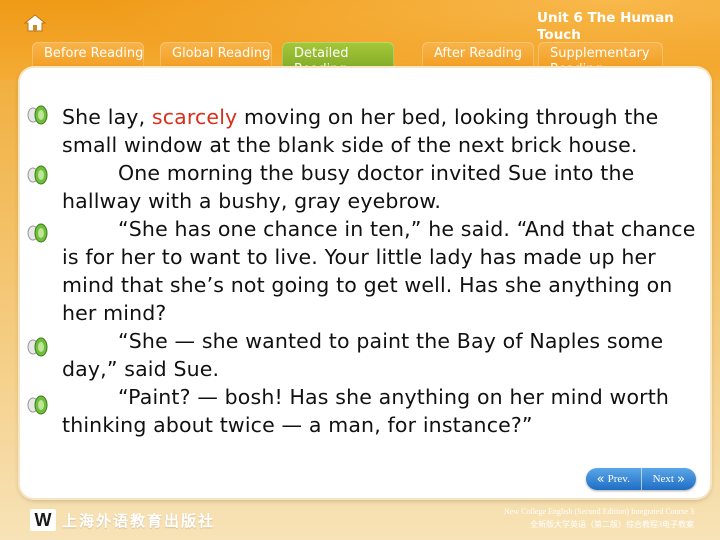 This screenshot has width=720, height=540. What do you see at coordinates (107, 117) in the screenshot?
I see `paragraph-1-start: She lay,` at bounding box center [107, 117].